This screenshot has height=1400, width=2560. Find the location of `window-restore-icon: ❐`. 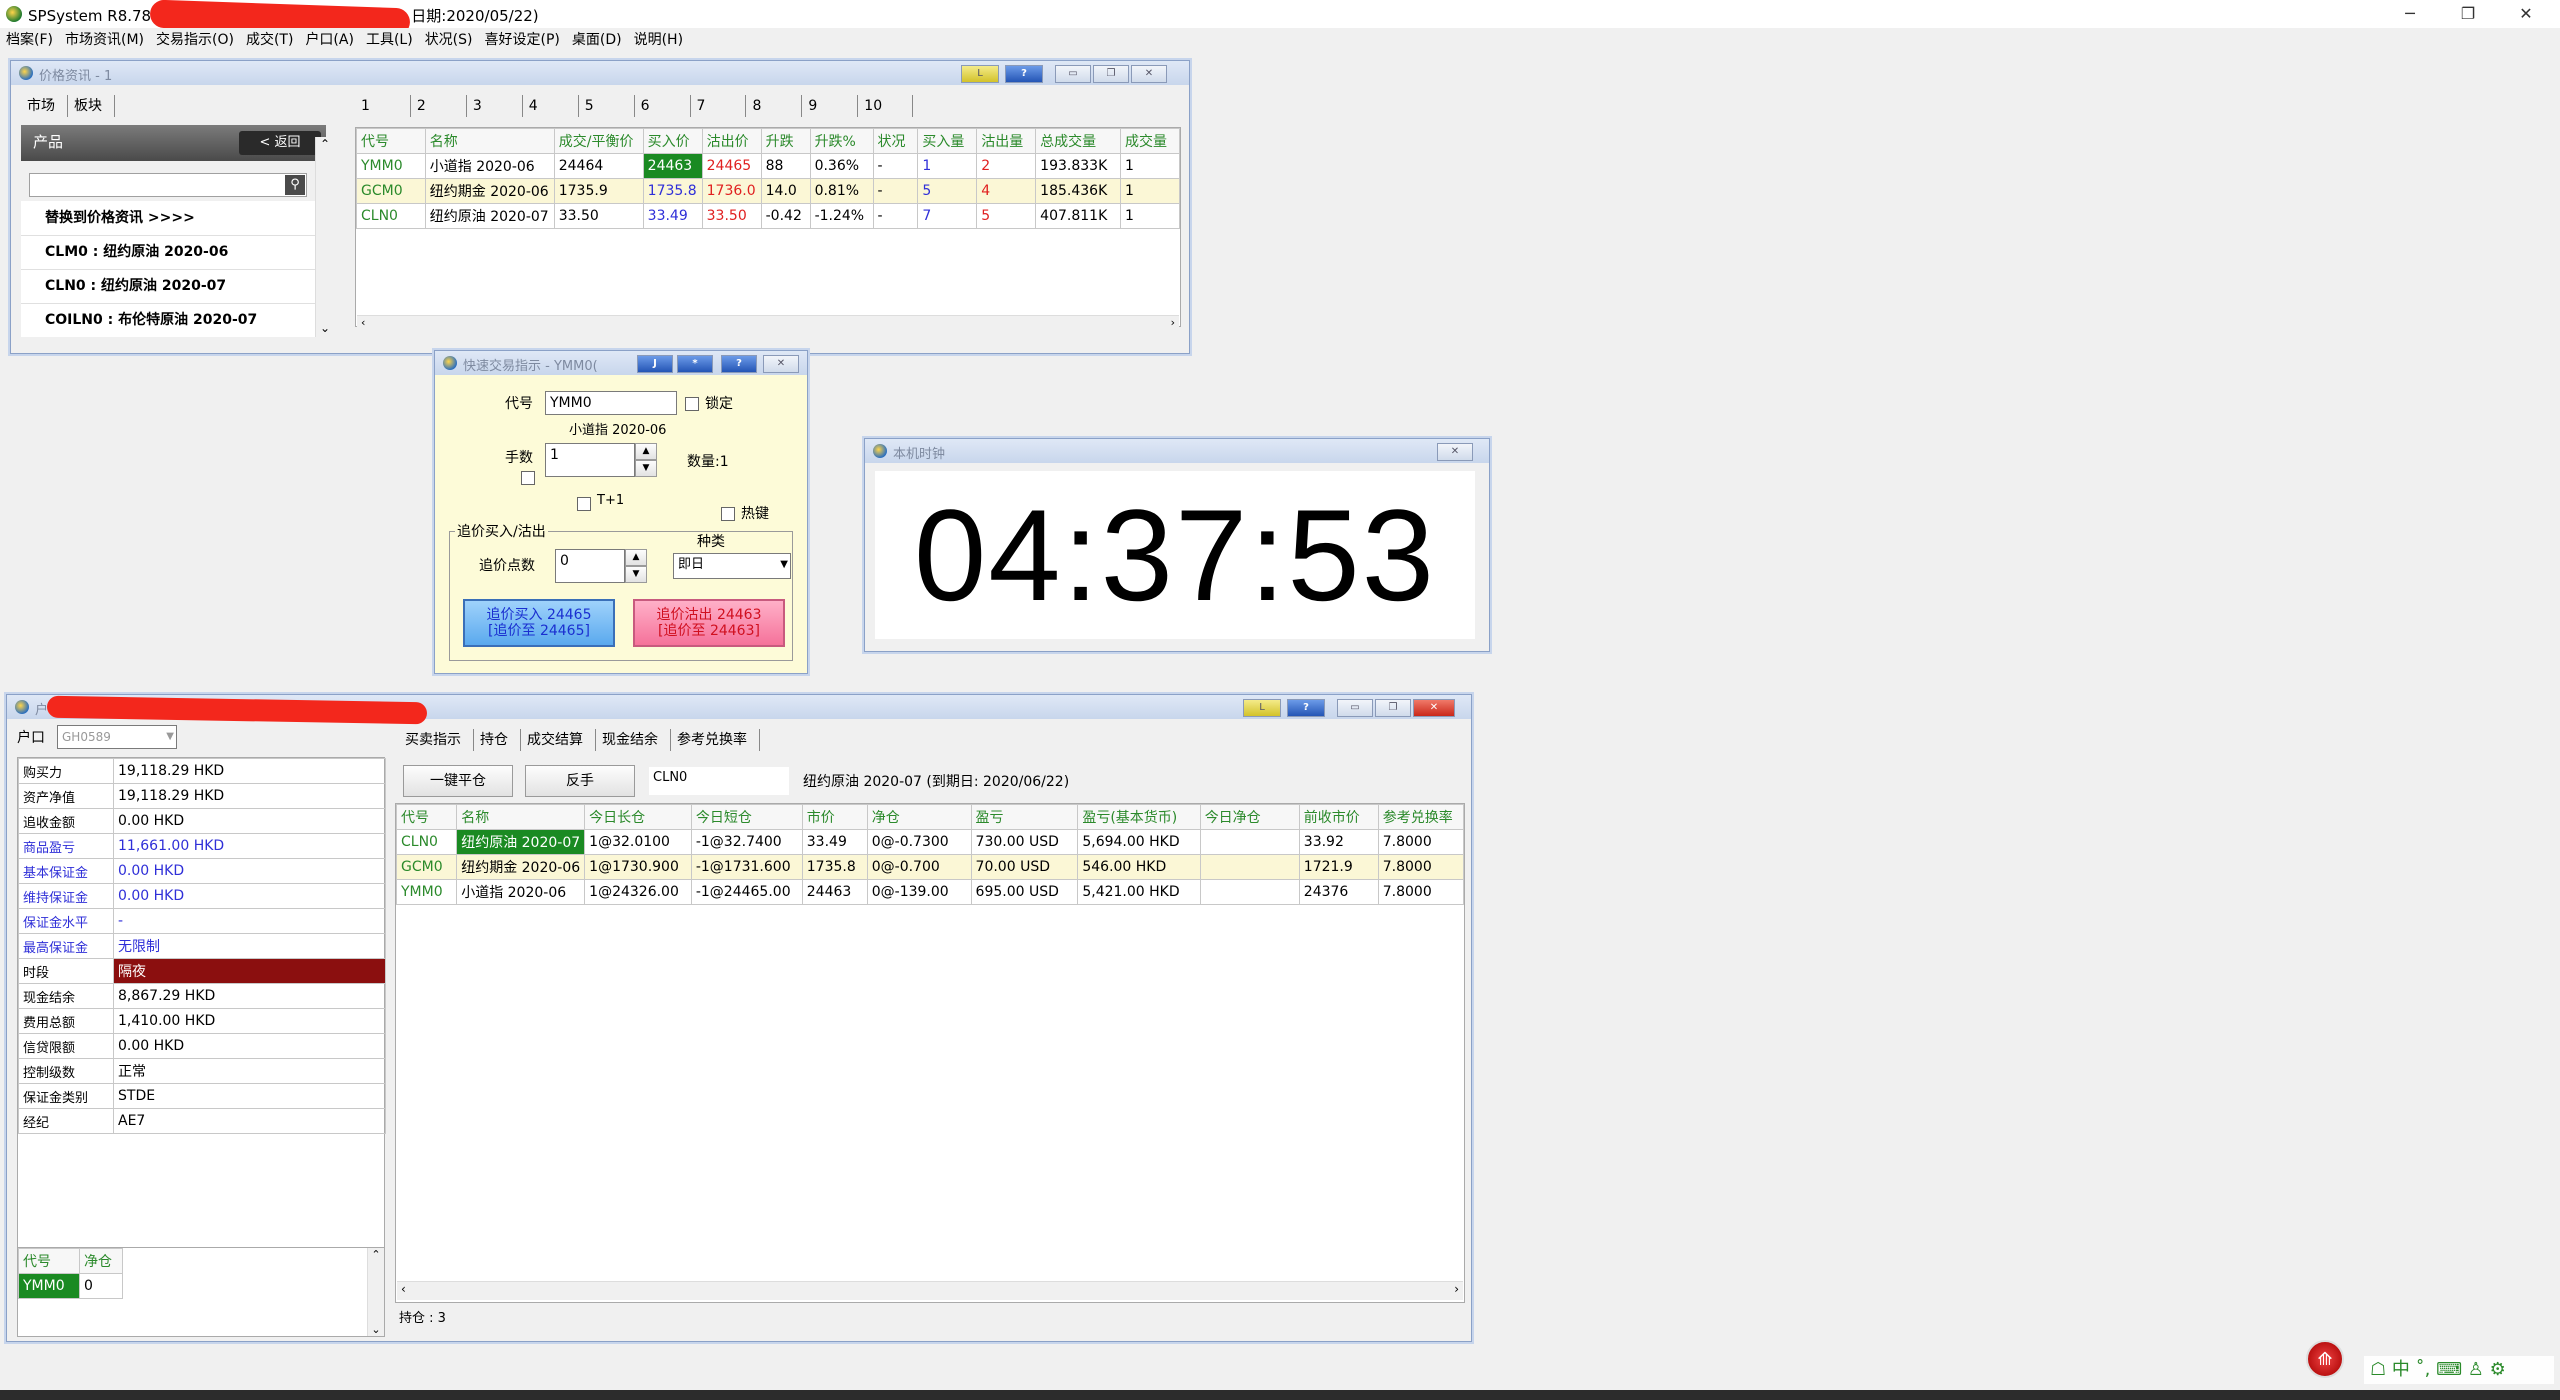

window-restore-icon: ❐ is located at coordinates (1393, 708).